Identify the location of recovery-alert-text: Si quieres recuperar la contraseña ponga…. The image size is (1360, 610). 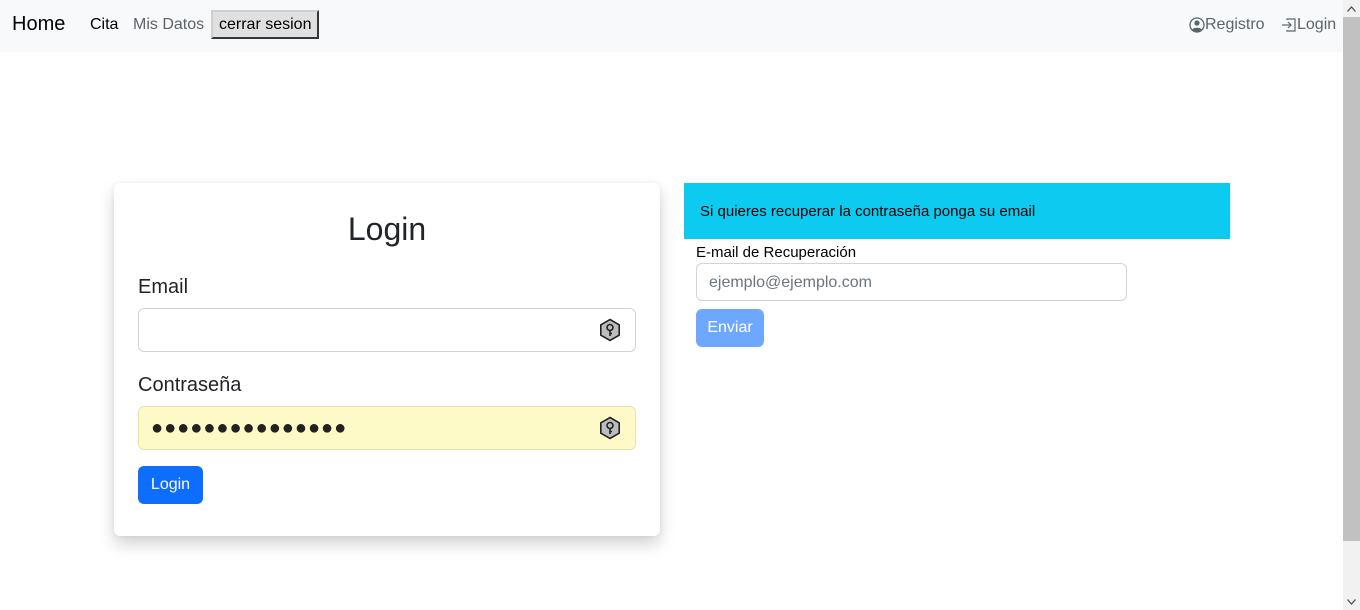
(868, 211).